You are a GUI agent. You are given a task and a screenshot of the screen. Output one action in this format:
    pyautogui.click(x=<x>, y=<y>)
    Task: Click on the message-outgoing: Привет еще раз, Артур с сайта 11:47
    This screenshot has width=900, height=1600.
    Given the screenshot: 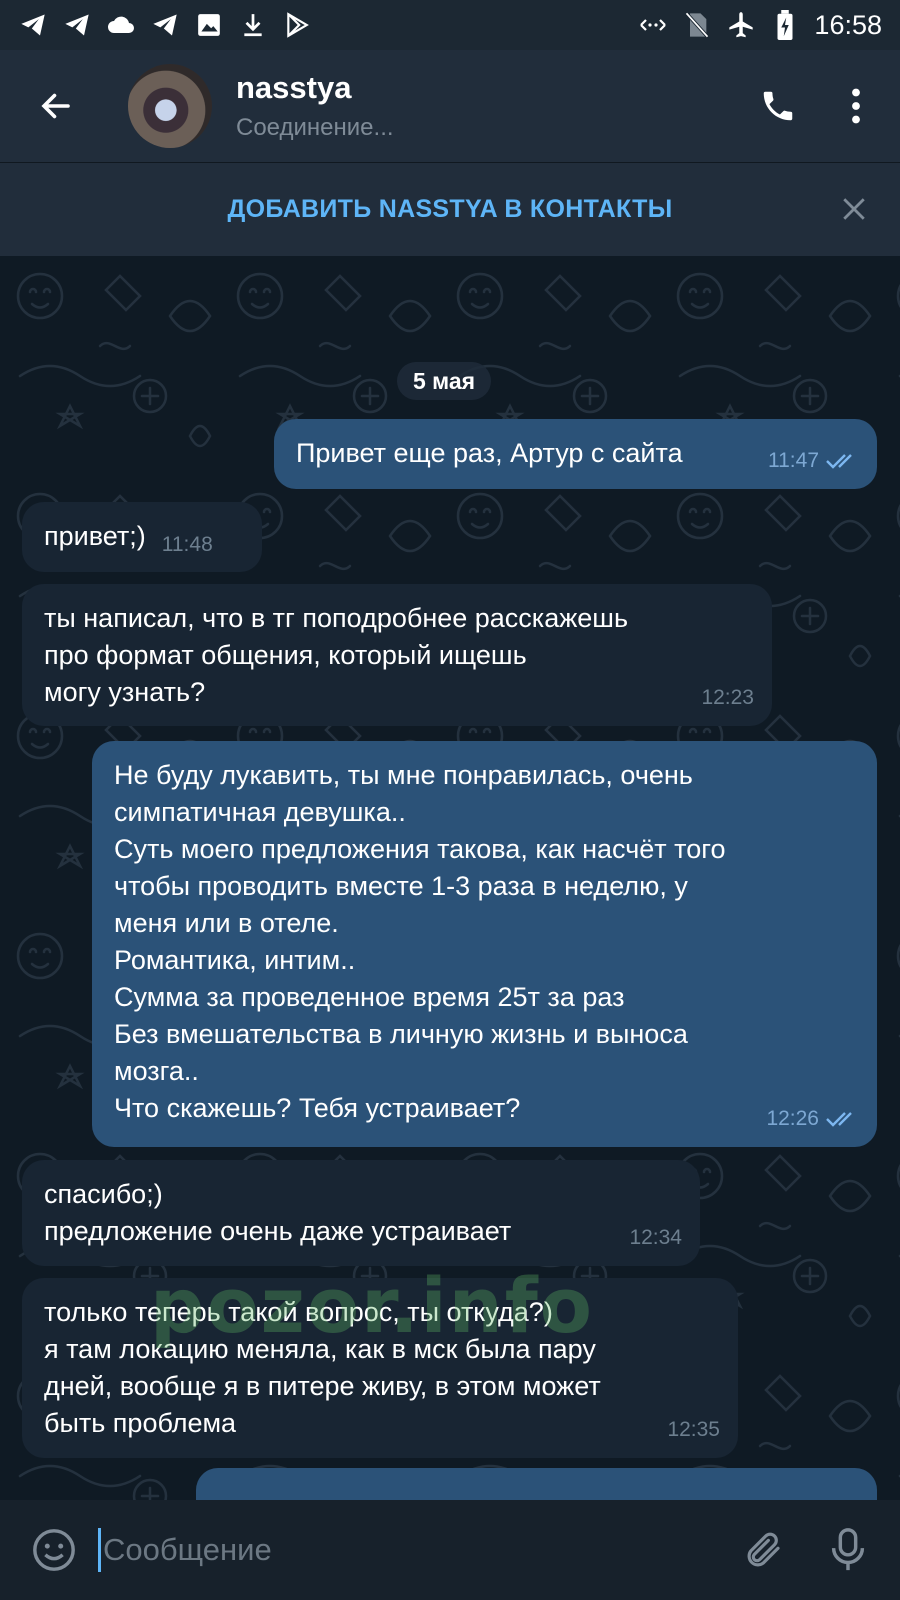 What is the action you would take?
    pyautogui.click(x=575, y=454)
    